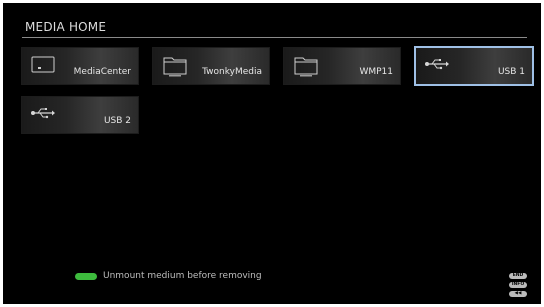 The height and width of the screenshot is (307, 544). I want to click on remote-keys: END INFO ◀◀, so click(518, 286).